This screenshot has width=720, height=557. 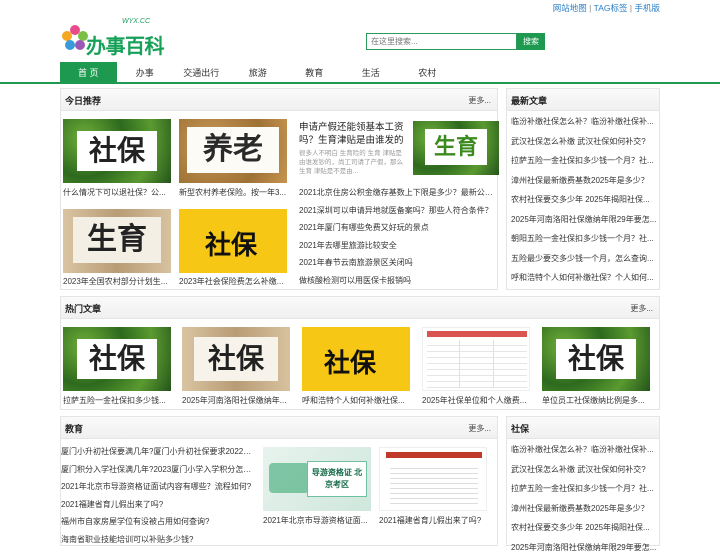 I want to click on list-item: 2021福建省育儿假出来了吗?, so click(x=159, y=505).